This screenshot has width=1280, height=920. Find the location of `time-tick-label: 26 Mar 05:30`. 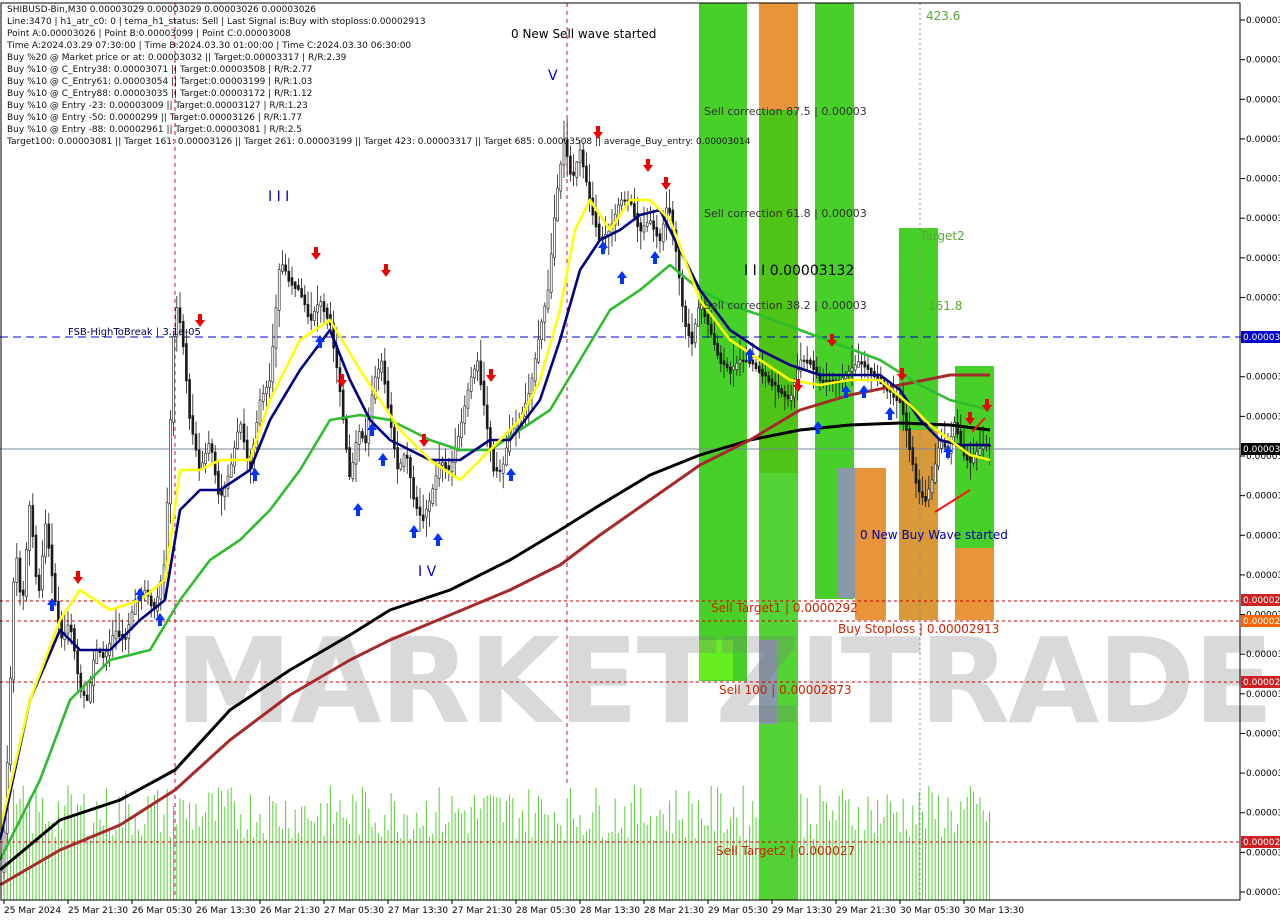

time-tick-label: 26 Mar 05:30 is located at coordinates (162, 911).